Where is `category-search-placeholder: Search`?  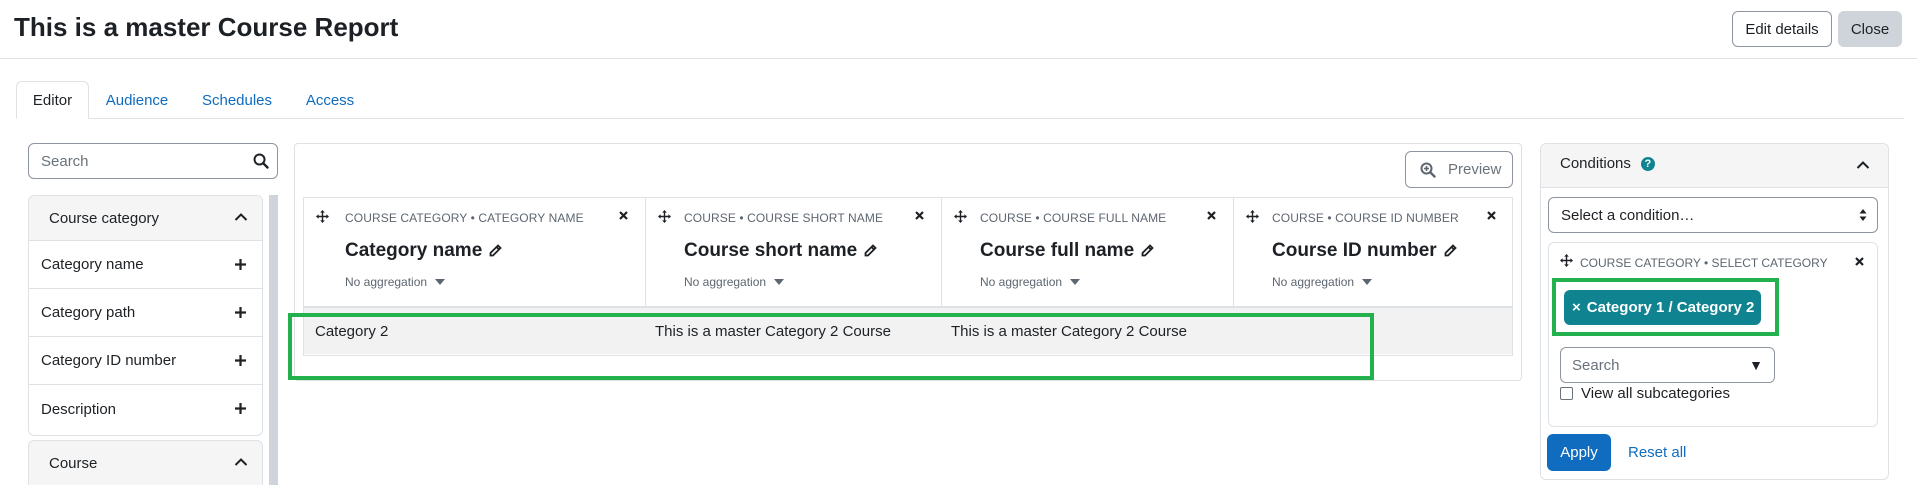
category-search-placeholder: Search is located at coordinates (1596, 365).